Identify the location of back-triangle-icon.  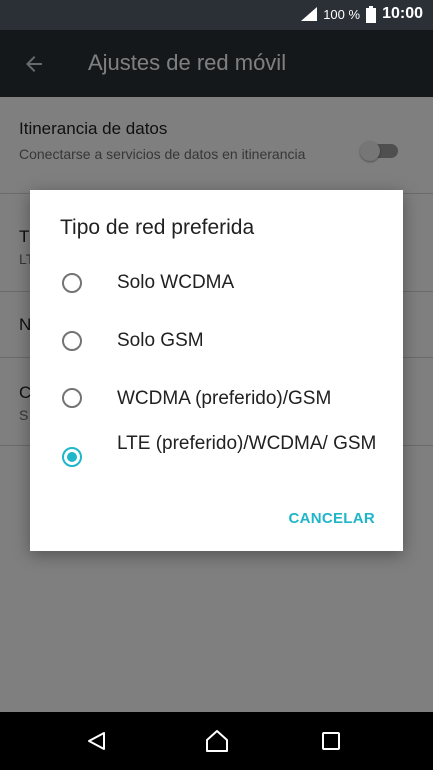
(96, 741).